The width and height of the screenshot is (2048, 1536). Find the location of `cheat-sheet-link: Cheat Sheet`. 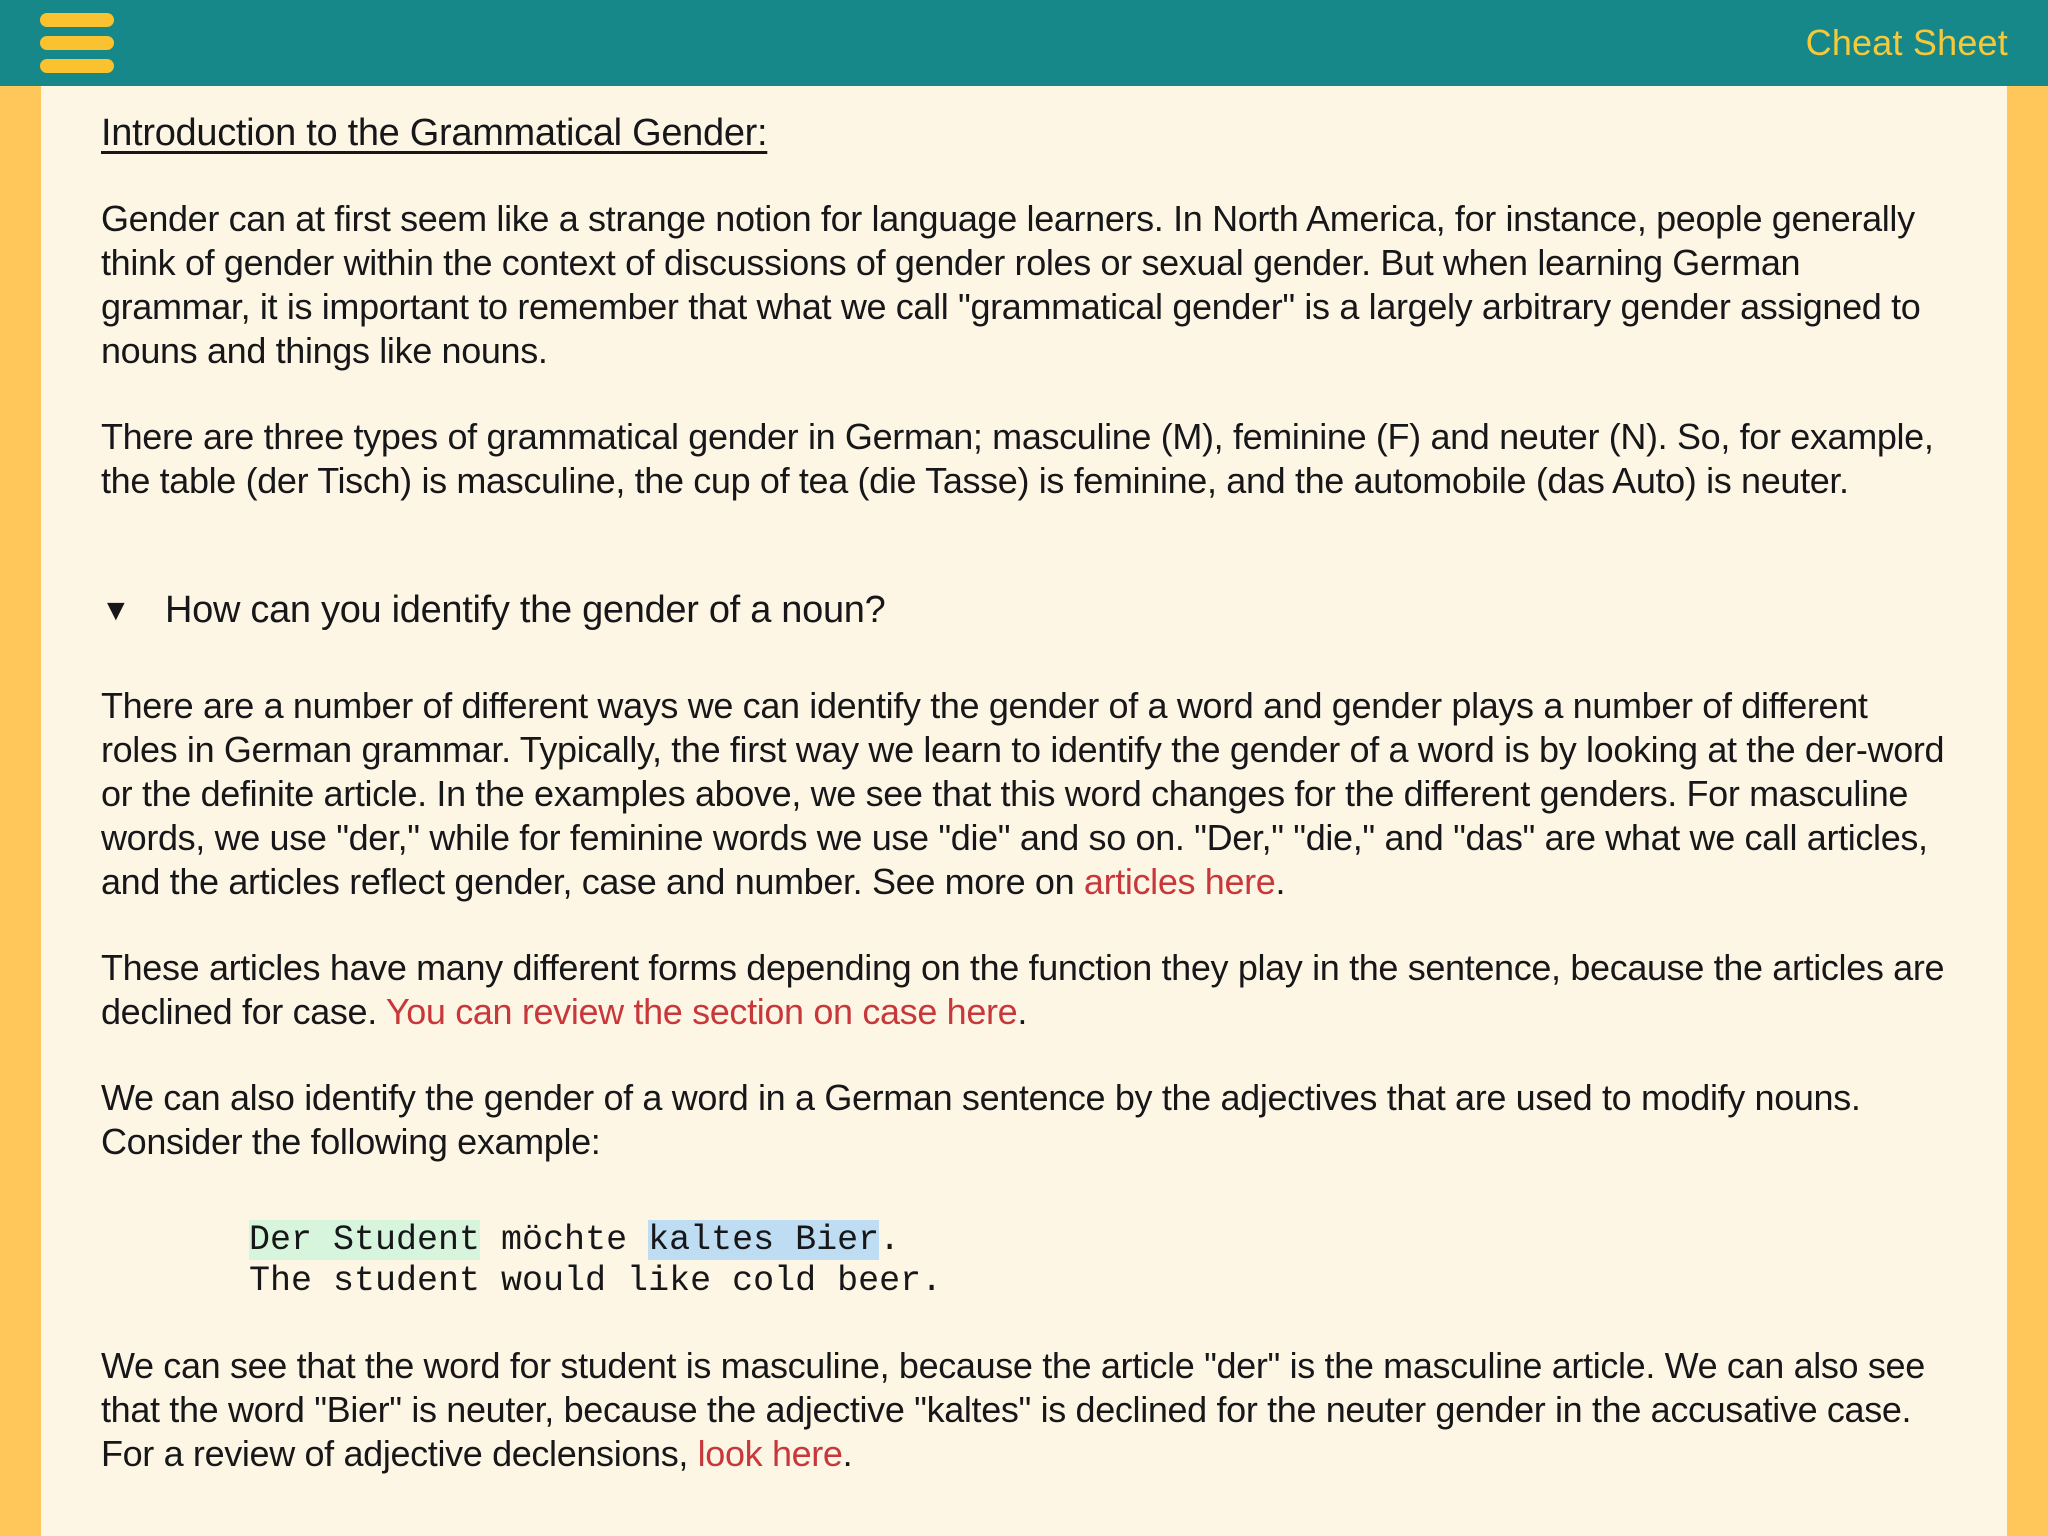

cheat-sheet-link: Cheat Sheet is located at coordinates (1907, 43).